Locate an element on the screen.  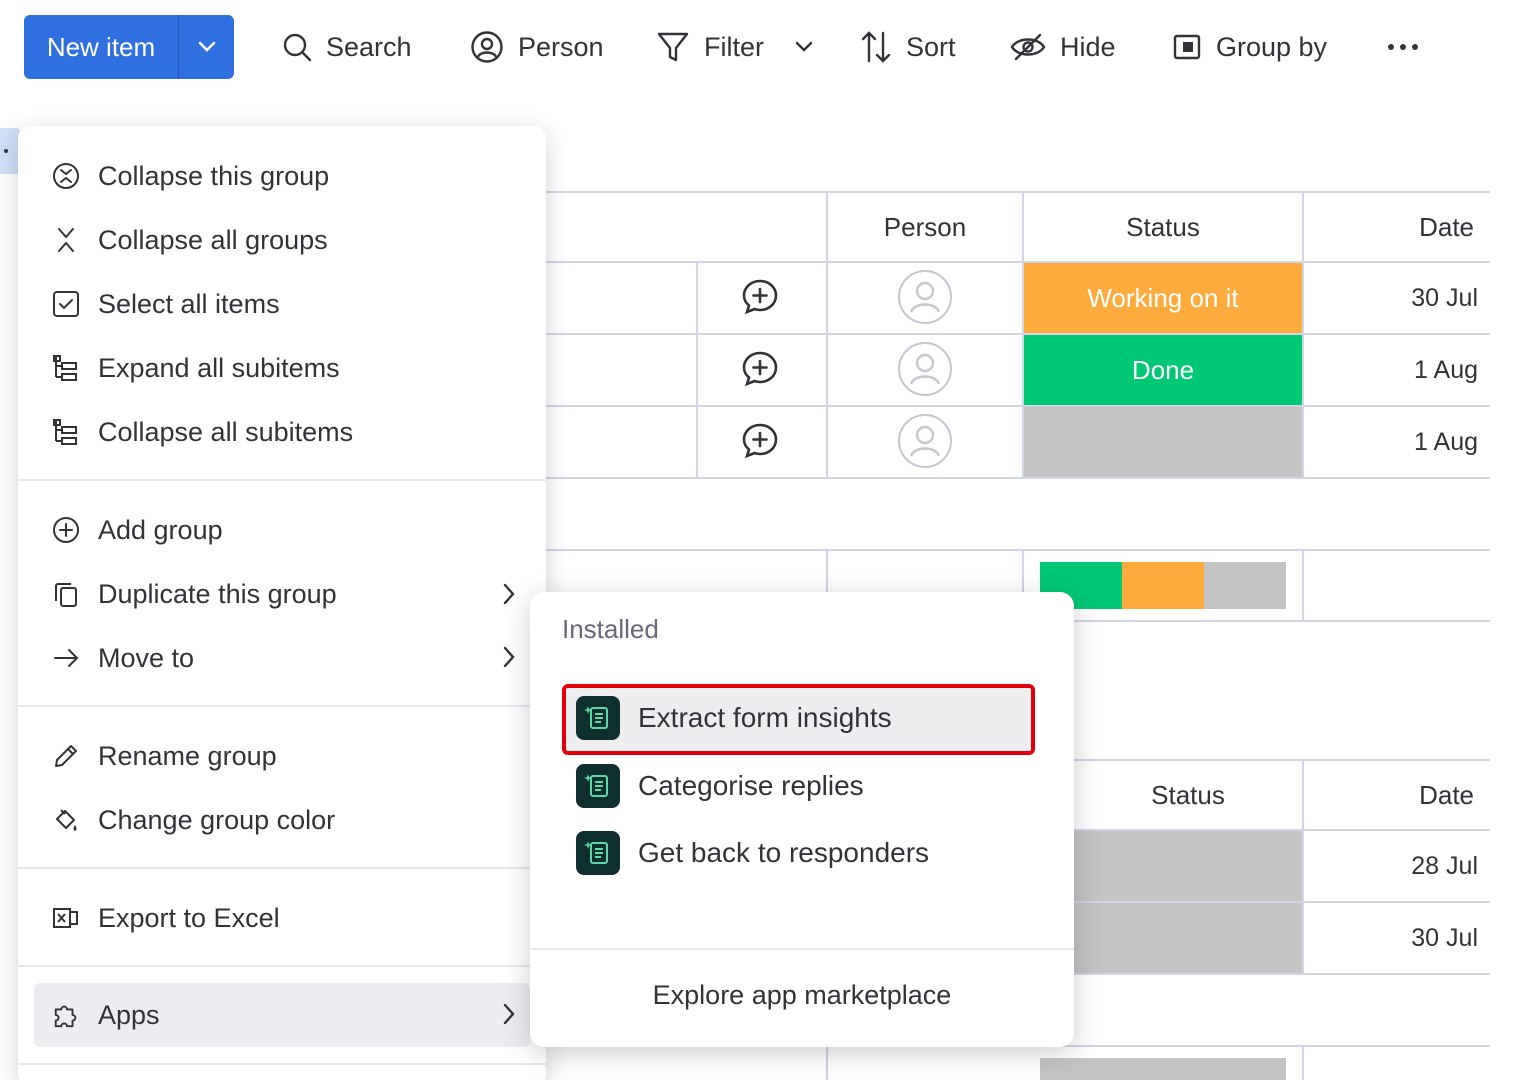
expand-all-subitems-item: Expand all subitems is located at coordinates (196, 368).